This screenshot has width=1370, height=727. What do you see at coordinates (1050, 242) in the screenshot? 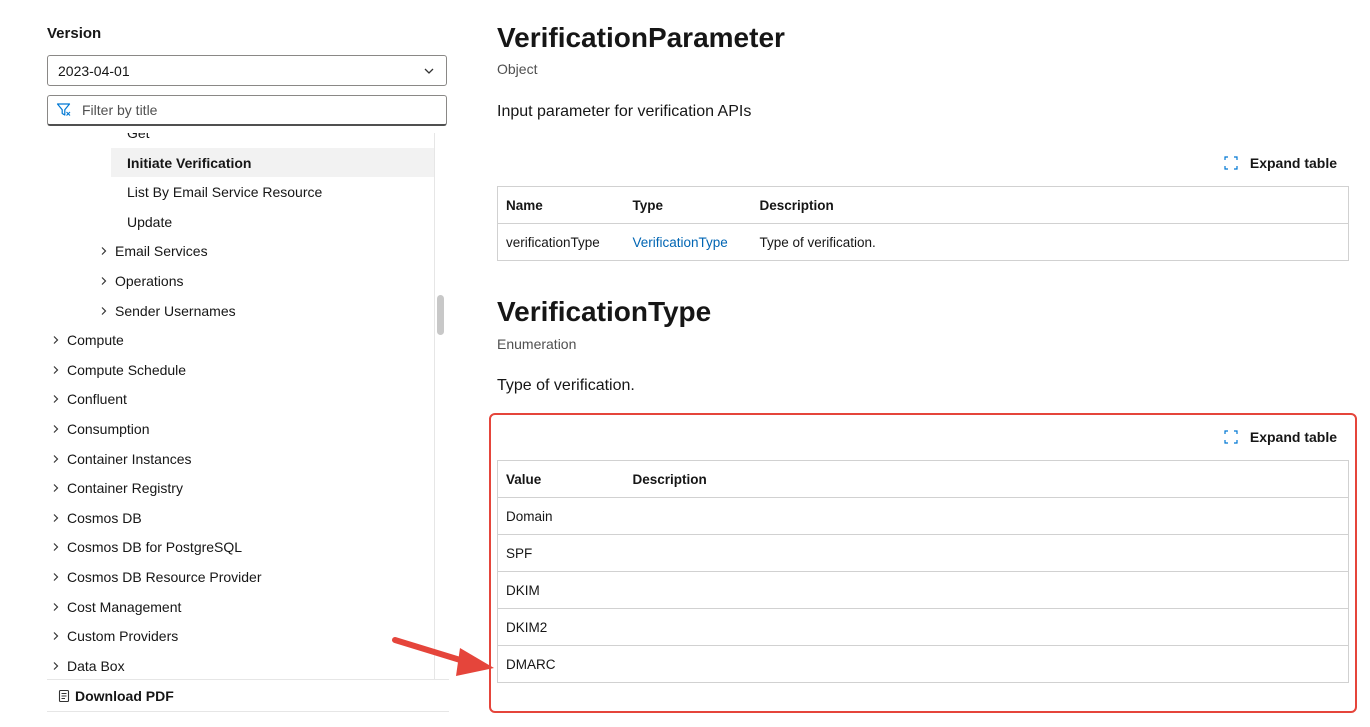
I see `cell-description: Type of verification.` at bounding box center [1050, 242].